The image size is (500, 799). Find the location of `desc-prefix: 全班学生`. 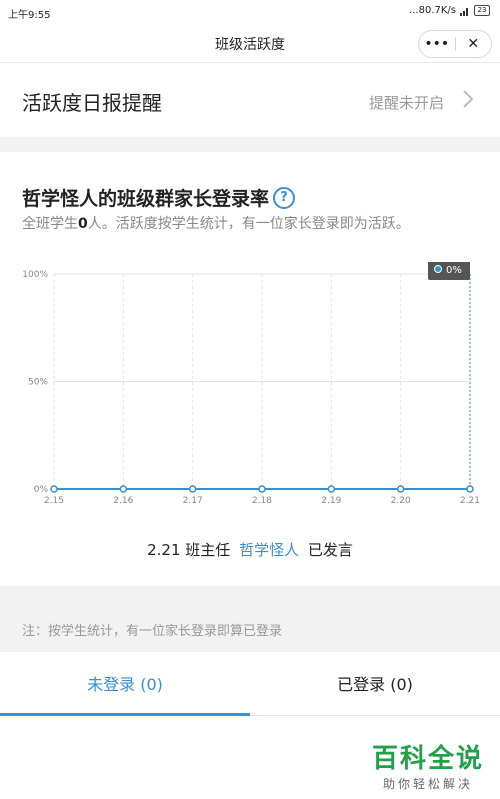

desc-prefix: 全班学生 is located at coordinates (50, 224).